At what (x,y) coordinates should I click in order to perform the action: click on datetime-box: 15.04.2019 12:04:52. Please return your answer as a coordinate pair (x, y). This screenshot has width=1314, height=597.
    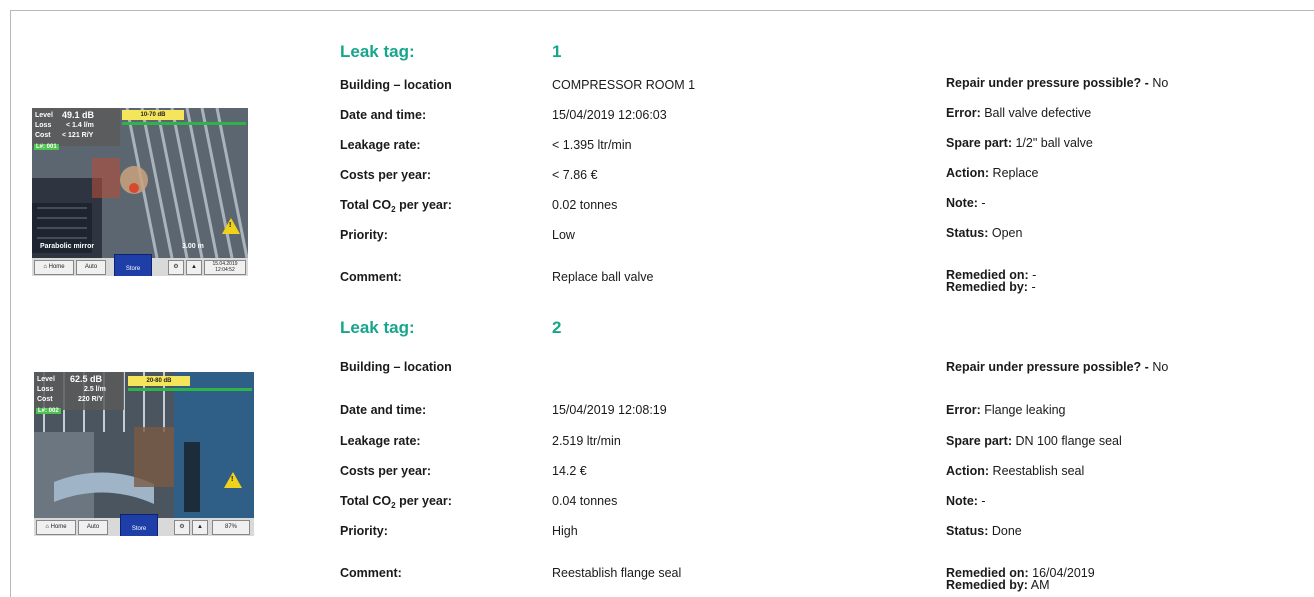
    Looking at the image, I should click on (225, 267).